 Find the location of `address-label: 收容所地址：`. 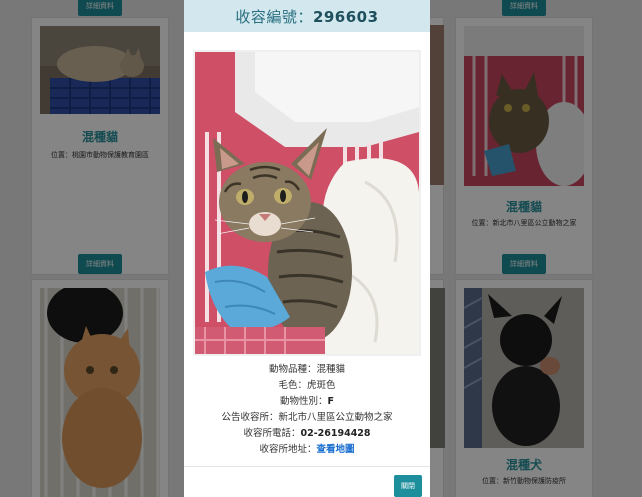

address-label: 收容所地址： is located at coordinates (288, 449).